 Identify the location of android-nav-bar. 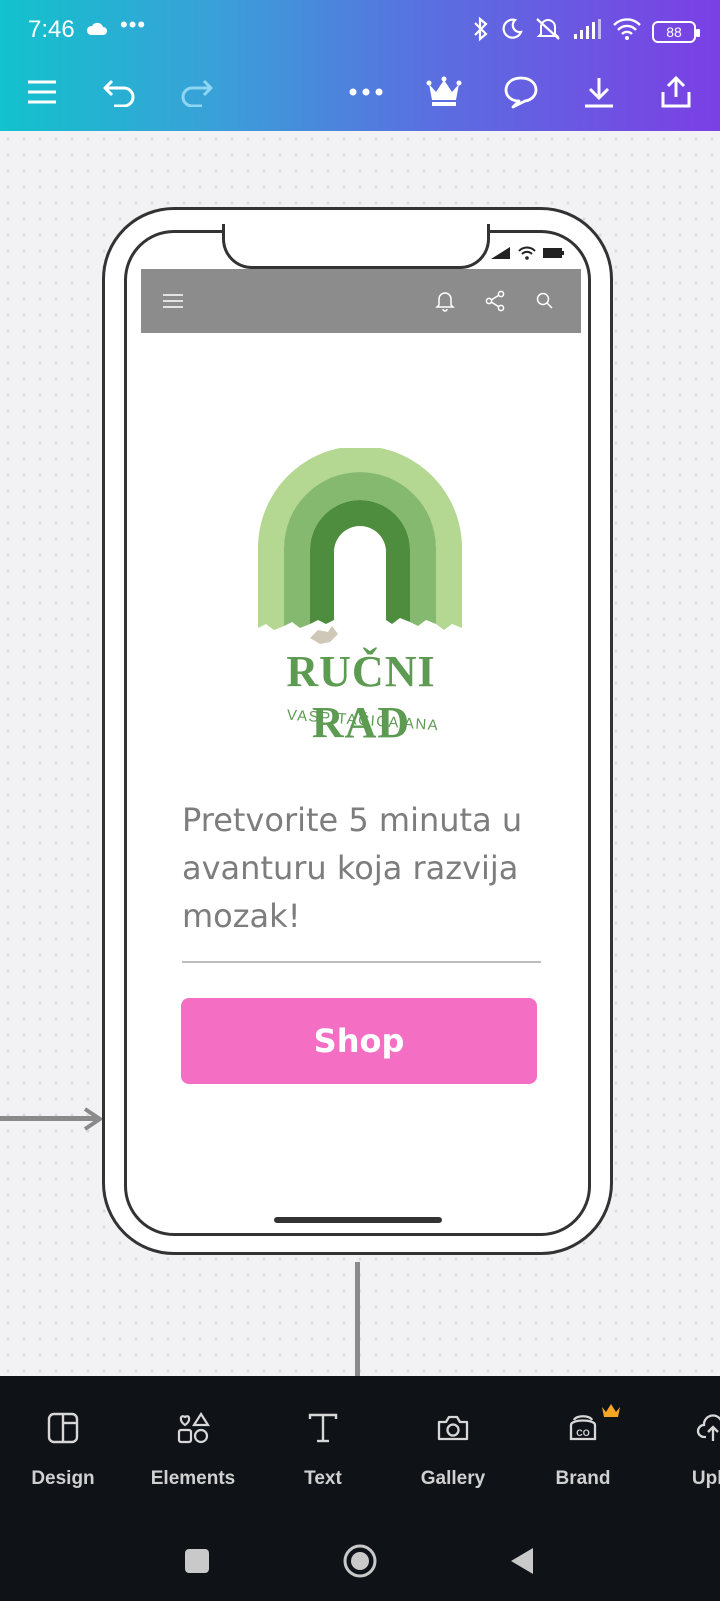
(360, 1563).